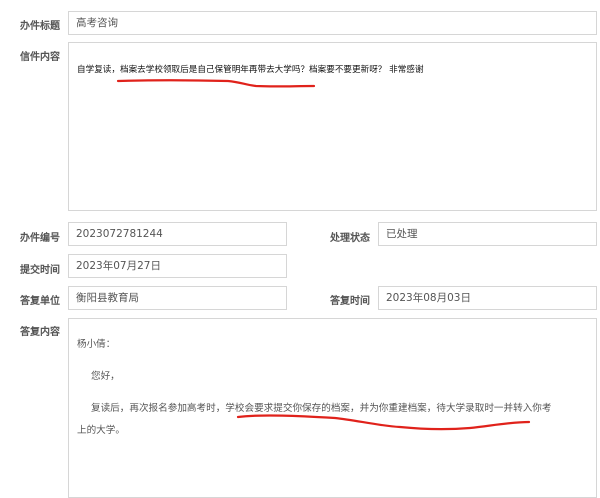 This screenshot has width=600, height=498. I want to click on reply-unit-label: 答复单位, so click(40, 301).